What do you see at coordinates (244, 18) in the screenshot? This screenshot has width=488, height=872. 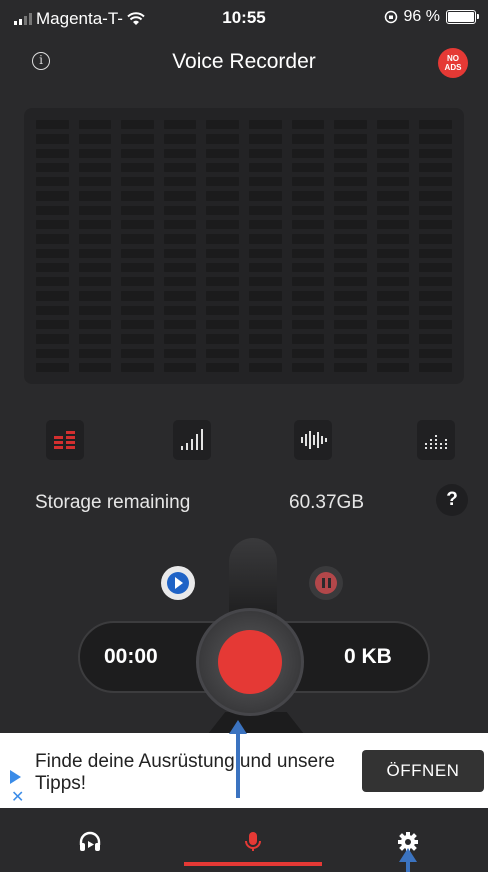 I see `status-bar: Magenta-T- 10:55 96 %` at bounding box center [244, 18].